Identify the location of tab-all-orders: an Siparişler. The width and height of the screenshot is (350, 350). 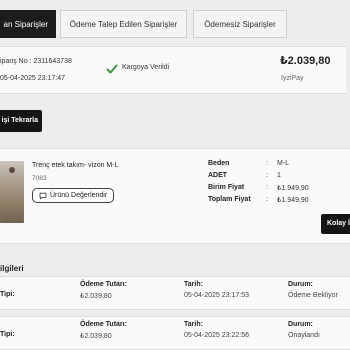
(28, 24).